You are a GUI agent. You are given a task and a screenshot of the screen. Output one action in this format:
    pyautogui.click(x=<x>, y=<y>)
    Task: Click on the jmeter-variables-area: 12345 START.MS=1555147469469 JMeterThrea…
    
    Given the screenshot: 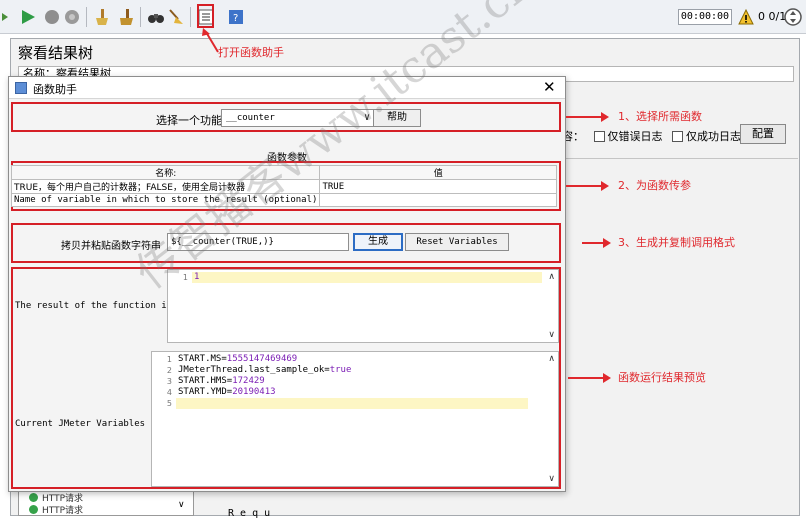 What is the action you would take?
    pyautogui.click(x=355, y=419)
    